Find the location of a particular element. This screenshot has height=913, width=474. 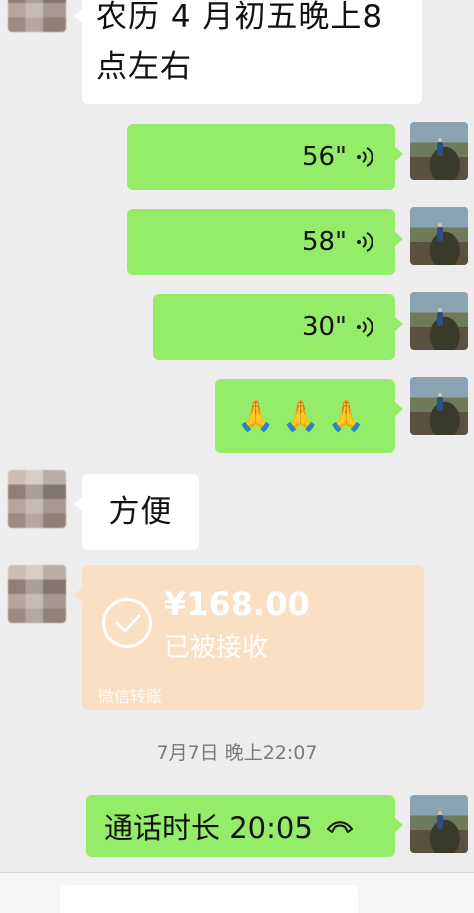

emoji-message: 🙏🙏🙏 is located at coordinates (309, 416).